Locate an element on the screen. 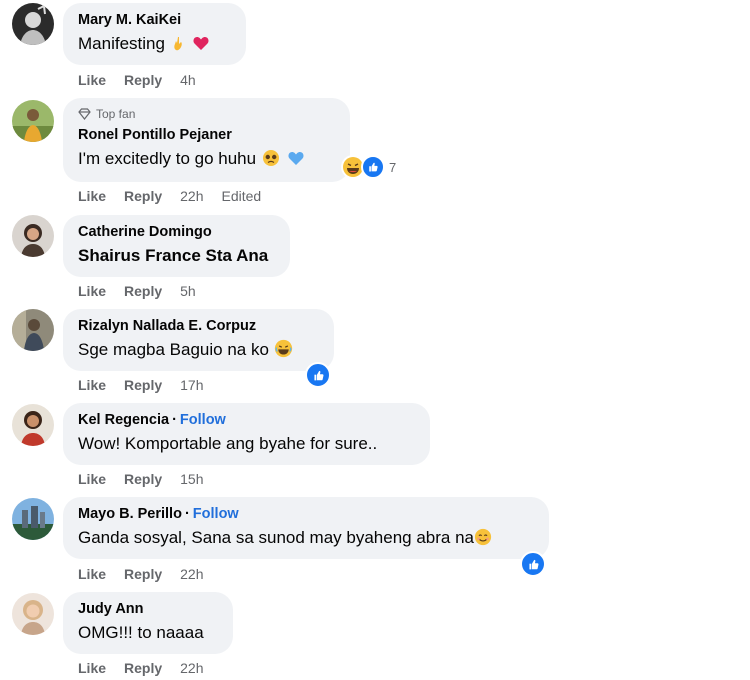  comment-text: I'm excitedly to go huhu is located at coordinates (167, 158).